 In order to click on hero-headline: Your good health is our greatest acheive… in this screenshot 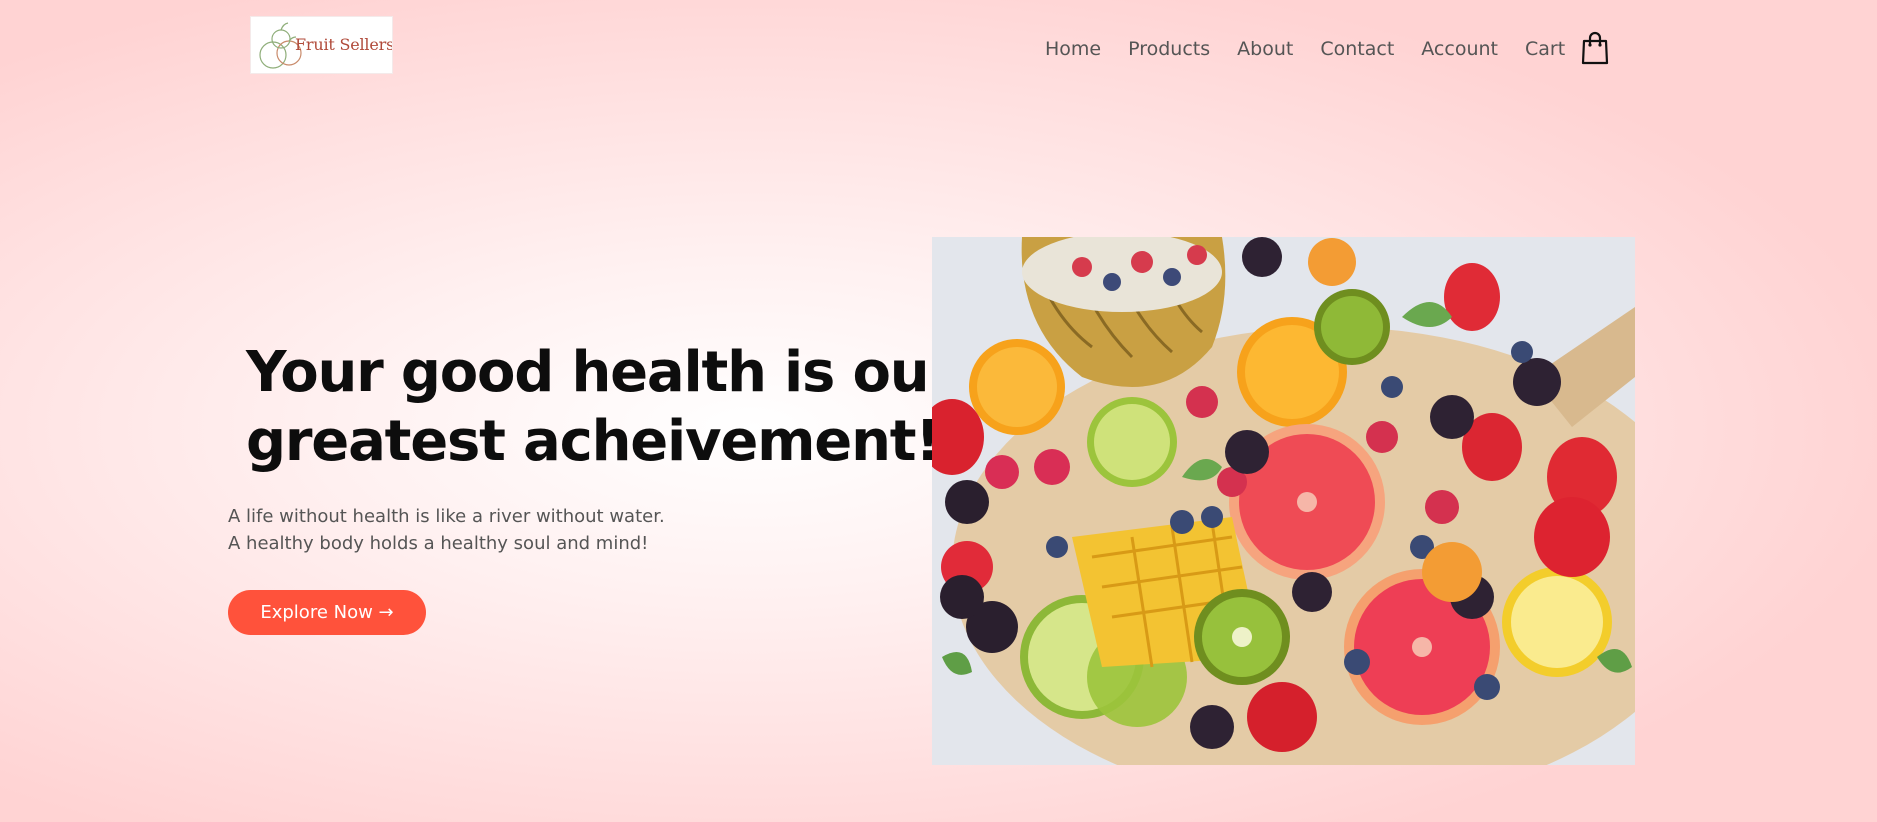, I will do `click(601, 407)`.